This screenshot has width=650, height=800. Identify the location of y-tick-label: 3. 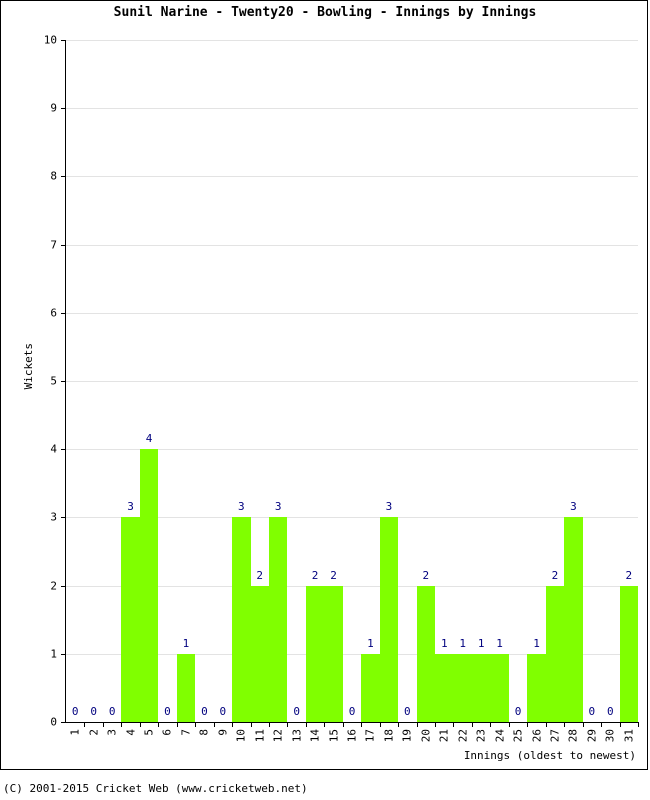
(53, 517).